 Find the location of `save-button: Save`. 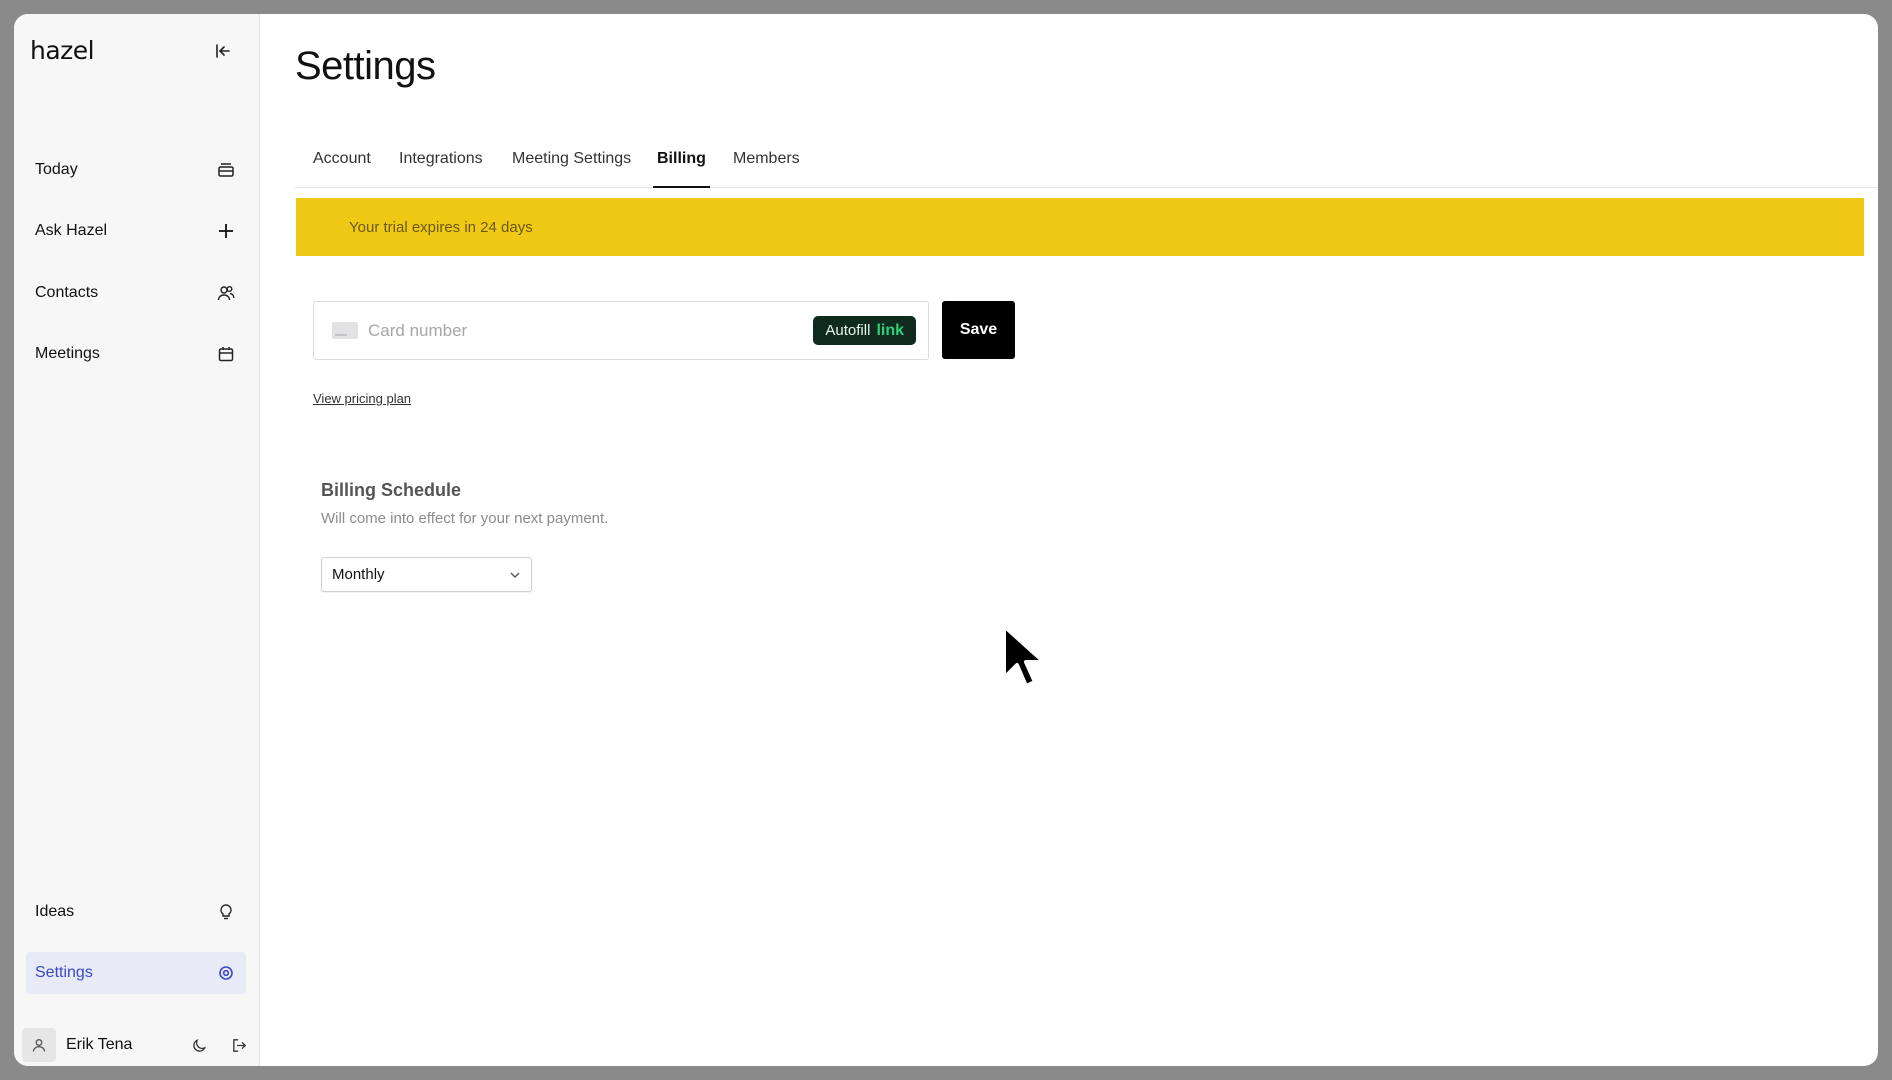

save-button: Save is located at coordinates (978, 330).